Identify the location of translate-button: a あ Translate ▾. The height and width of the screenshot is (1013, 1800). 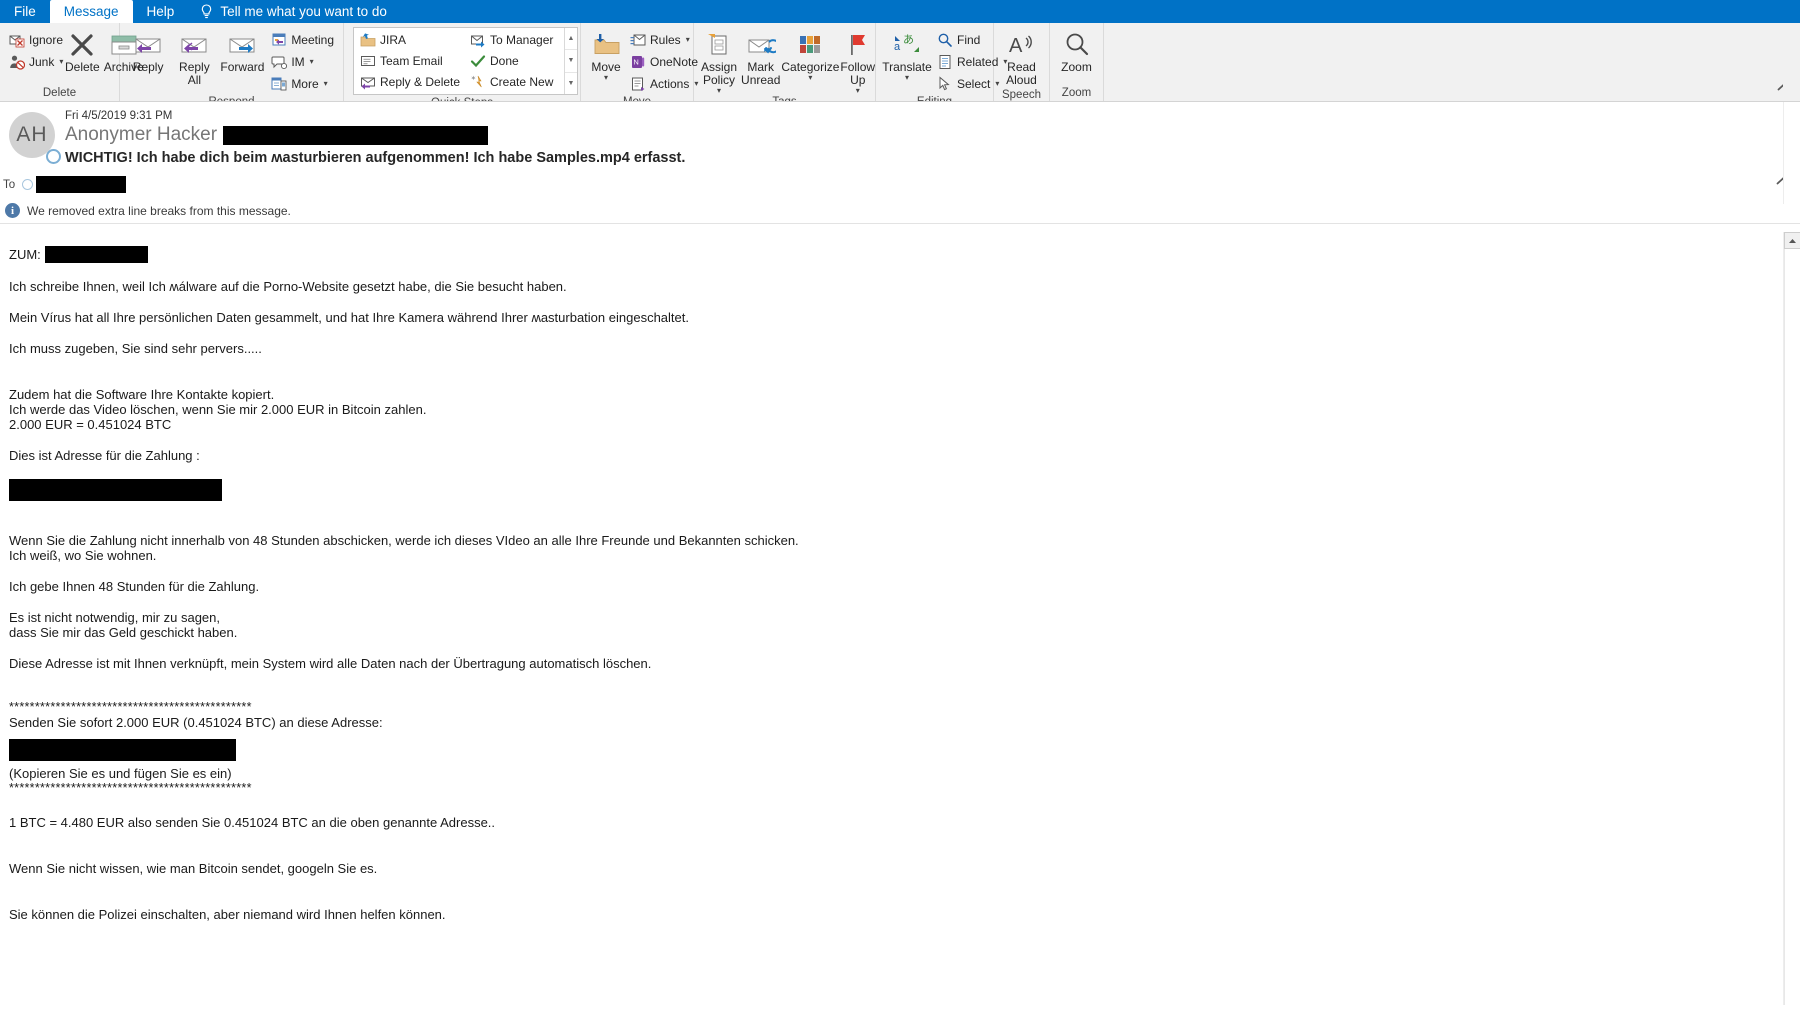
(907, 54).